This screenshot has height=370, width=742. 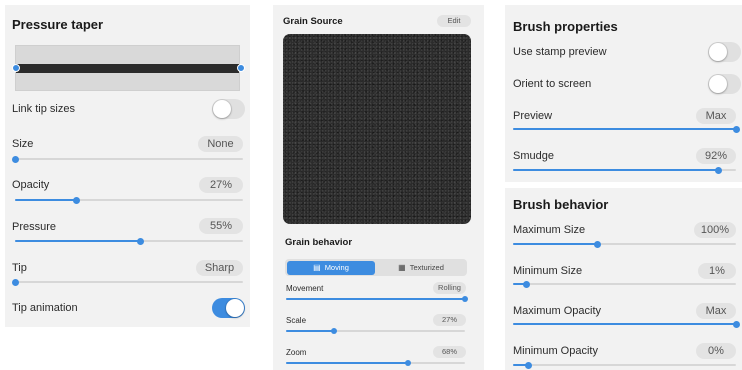 What do you see at coordinates (560, 52) in the screenshot?
I see `use-stamp-preview-label: Use stamp preview` at bounding box center [560, 52].